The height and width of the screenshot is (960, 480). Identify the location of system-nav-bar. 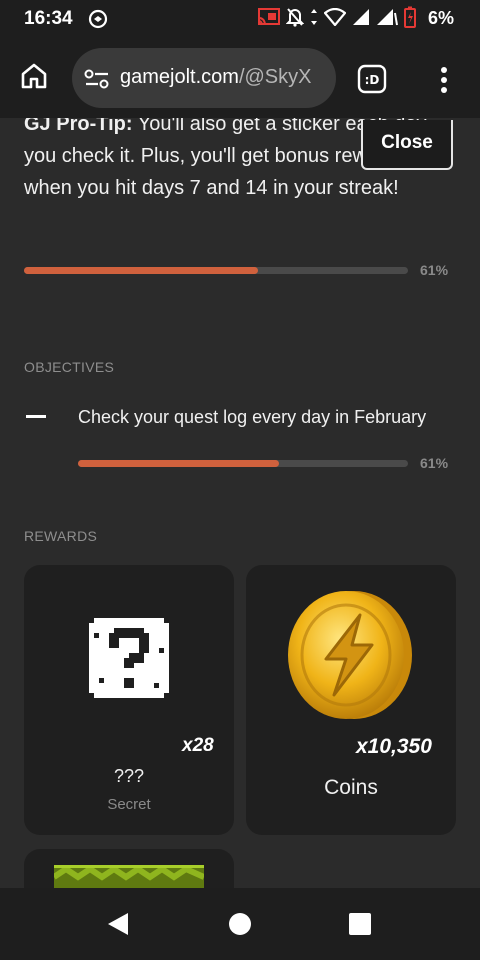
(240, 924).